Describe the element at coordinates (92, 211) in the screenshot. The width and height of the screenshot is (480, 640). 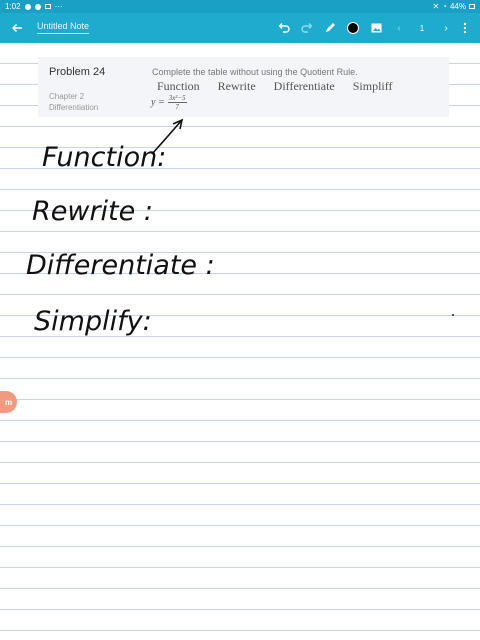
I see `handwriting-rewrite: Rewrite :` at that location.